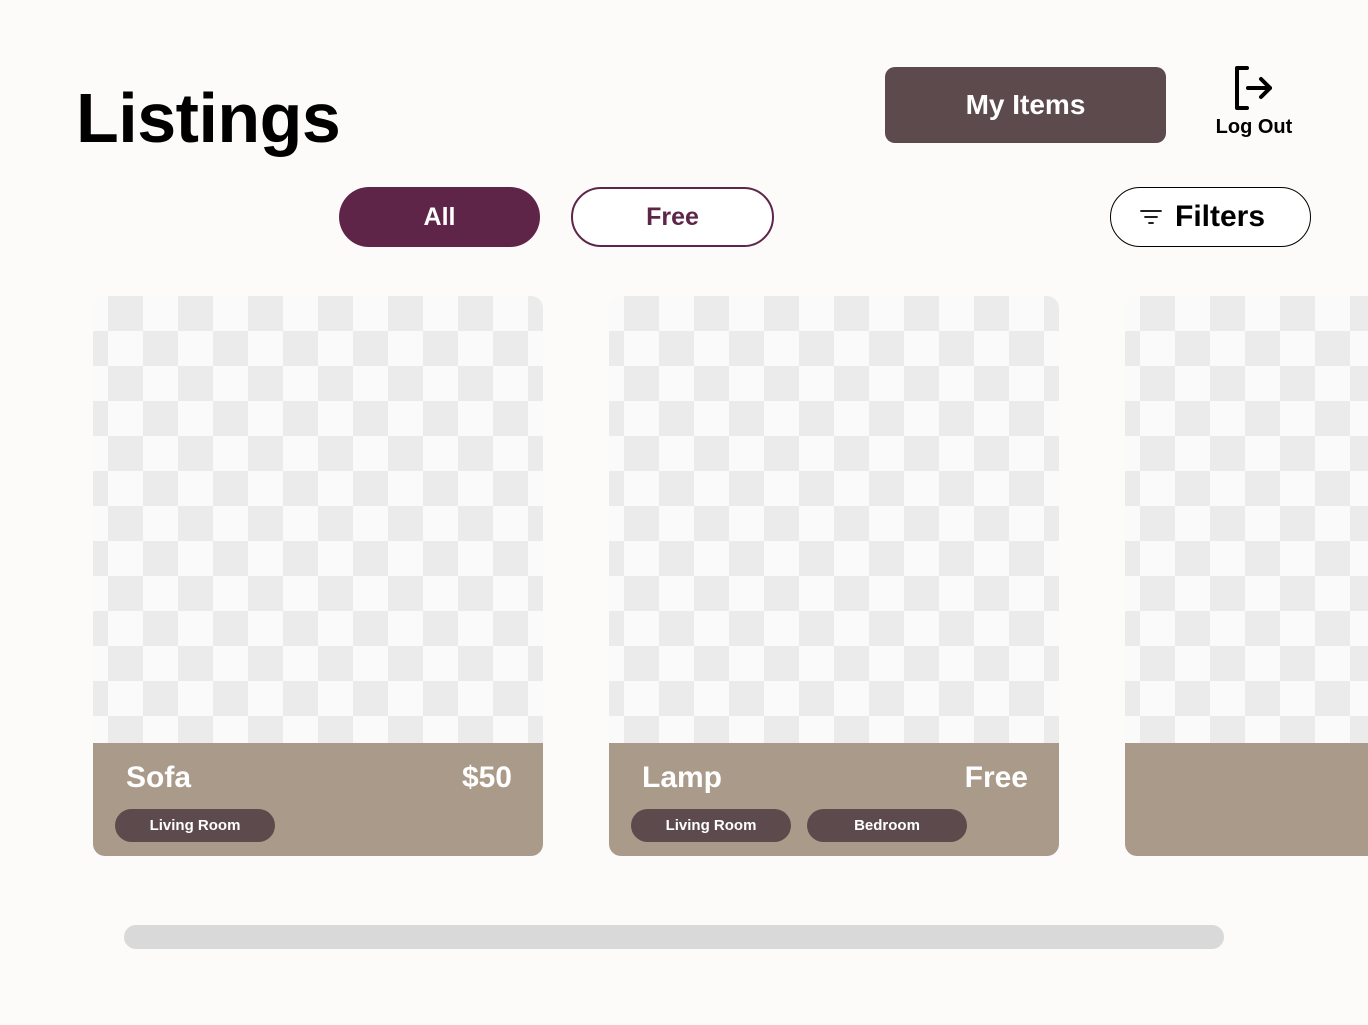  What do you see at coordinates (887, 825) in the screenshot?
I see `category-tag: Bedroom` at bounding box center [887, 825].